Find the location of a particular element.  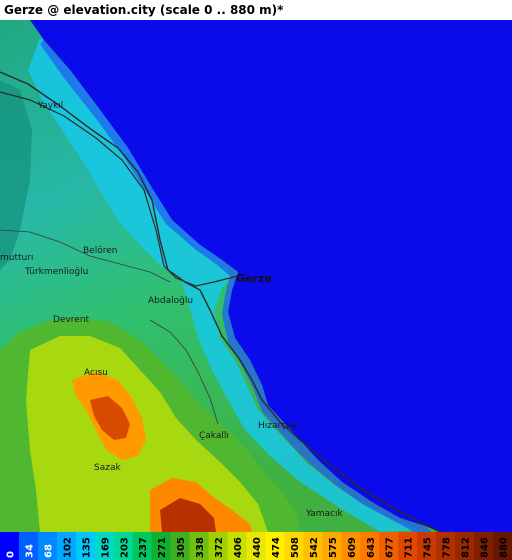

place-label: Türkmenlioğlu is located at coordinates (56, 272).